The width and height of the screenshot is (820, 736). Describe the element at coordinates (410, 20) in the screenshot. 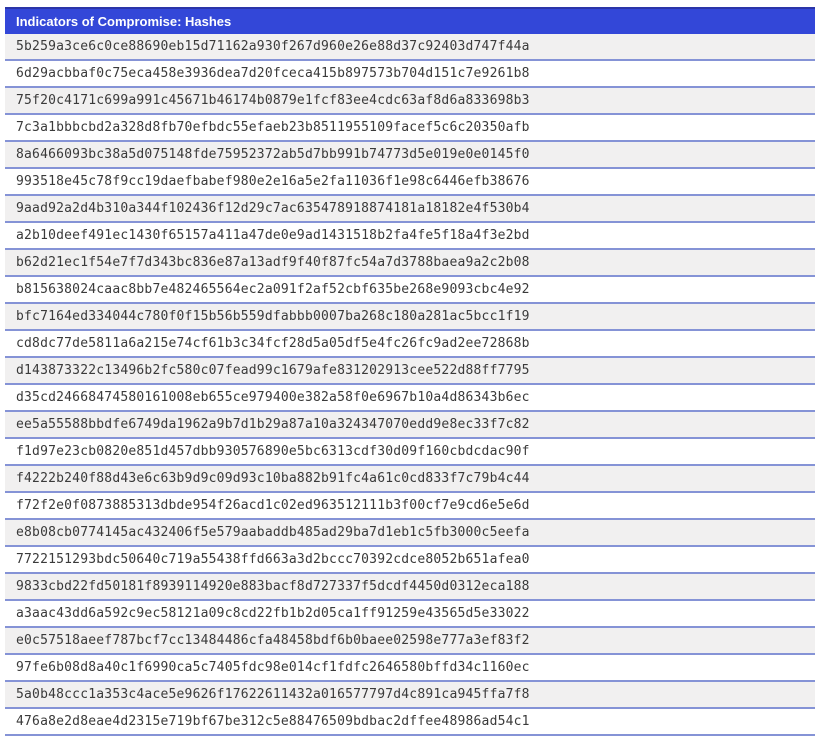

I see `table-header: Indicators of Compromise: Hashes` at that location.